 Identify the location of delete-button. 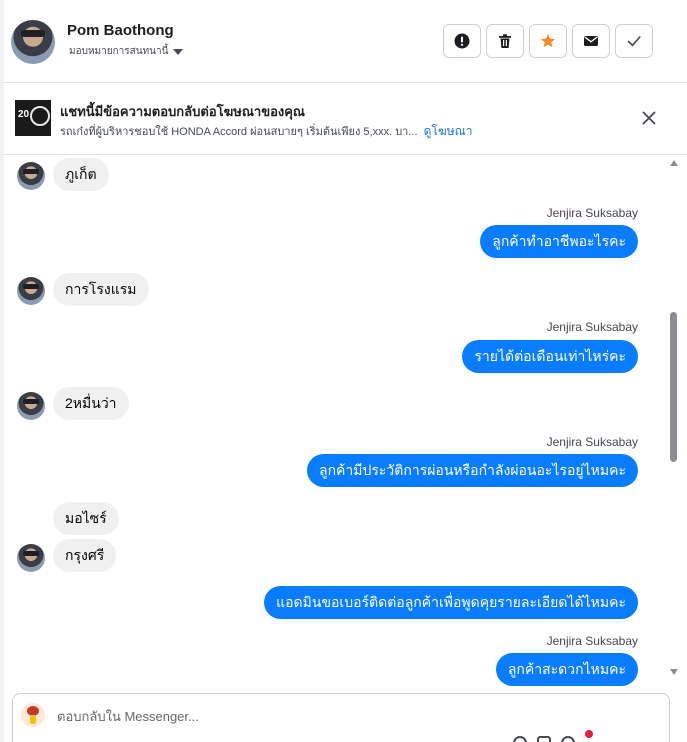
(505, 41).